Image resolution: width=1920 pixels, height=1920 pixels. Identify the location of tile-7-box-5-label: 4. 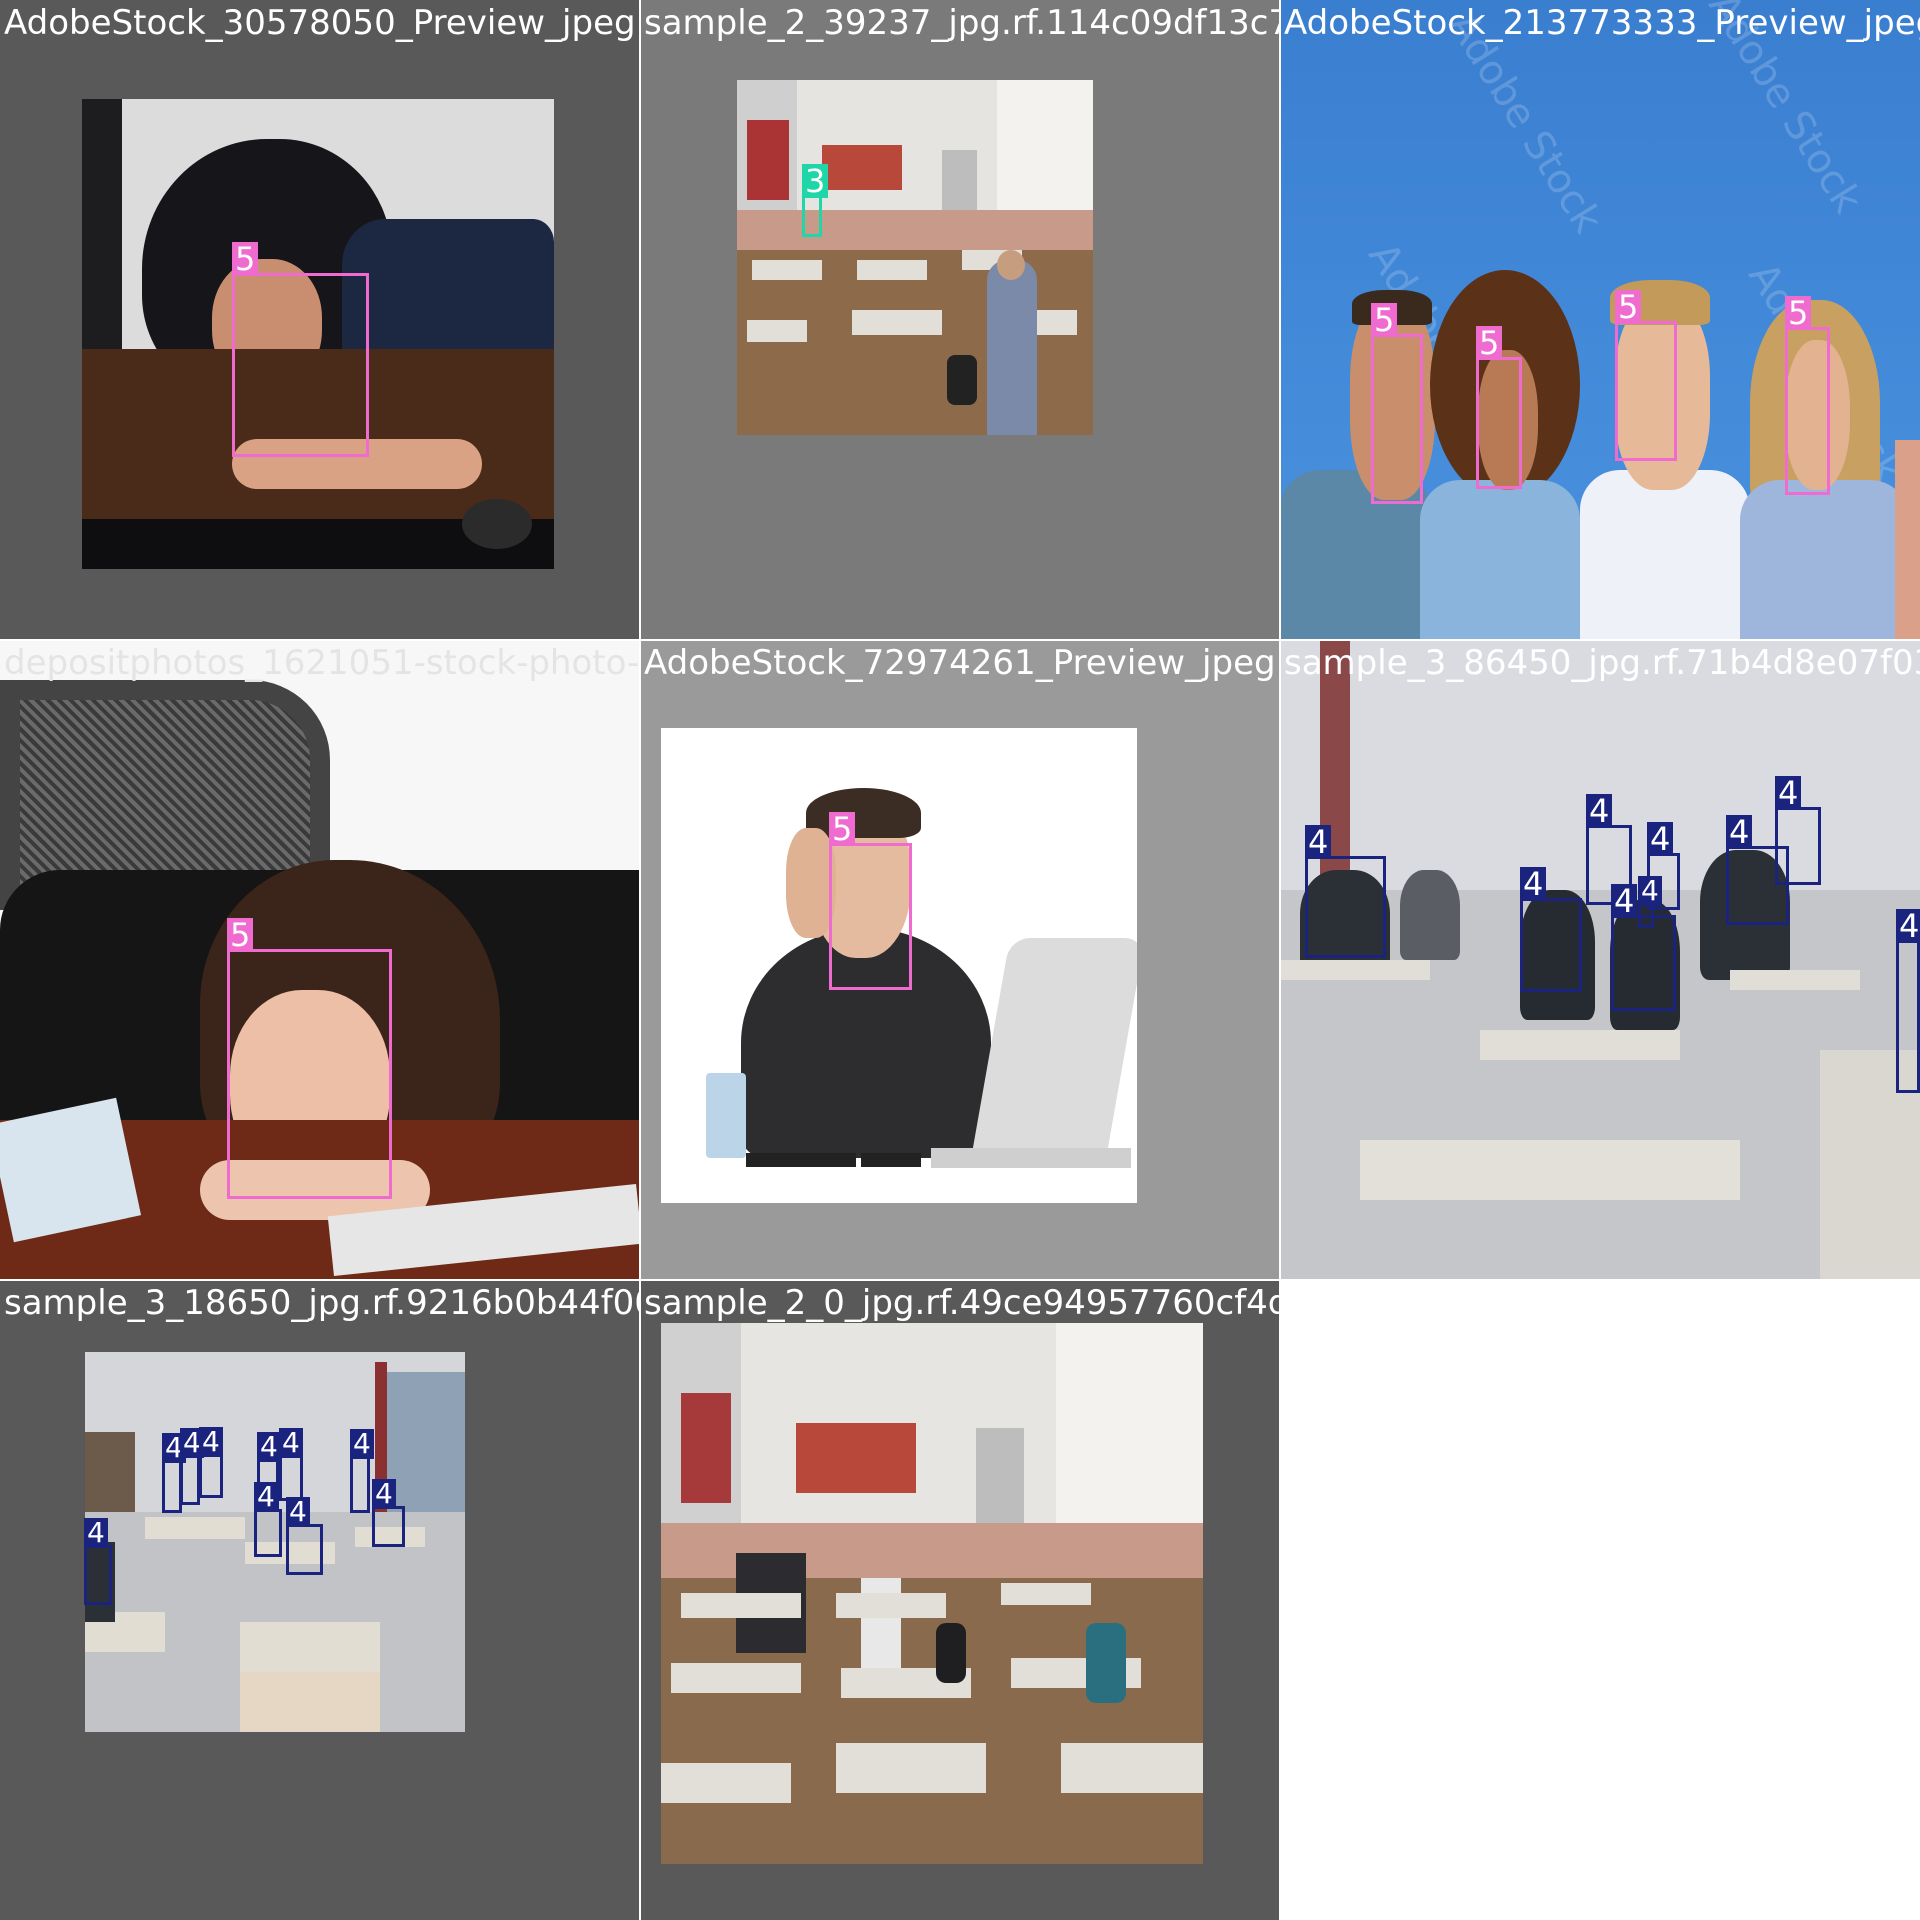
(291, 1443).